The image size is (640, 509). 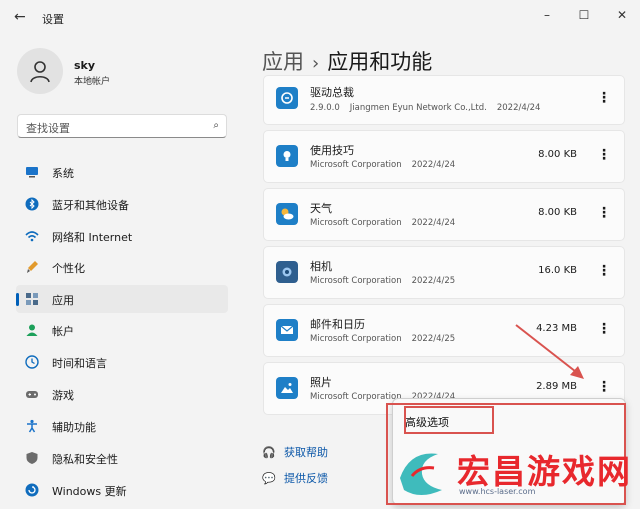 What do you see at coordinates (497, 491) in the screenshot?
I see `watermark-url: www.hcs-laser.com` at bounding box center [497, 491].